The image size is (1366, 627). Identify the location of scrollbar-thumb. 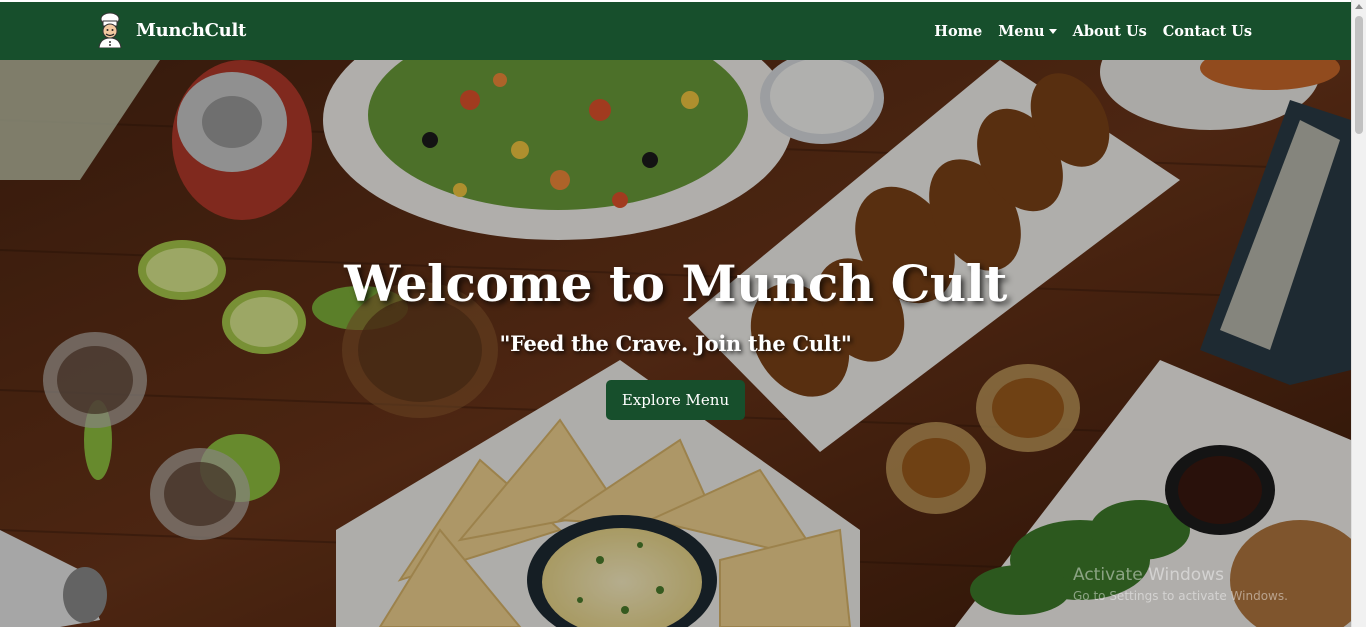
(1359, 75).